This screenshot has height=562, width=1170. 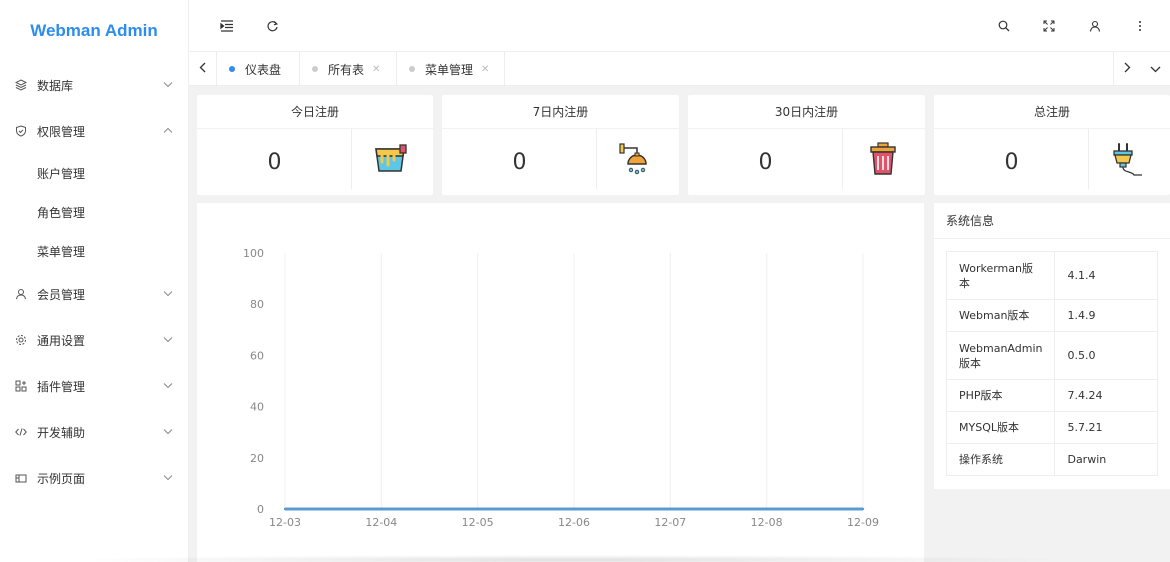 I want to click on sidebar-item-permissions: 权限管理, so click(x=94, y=131).